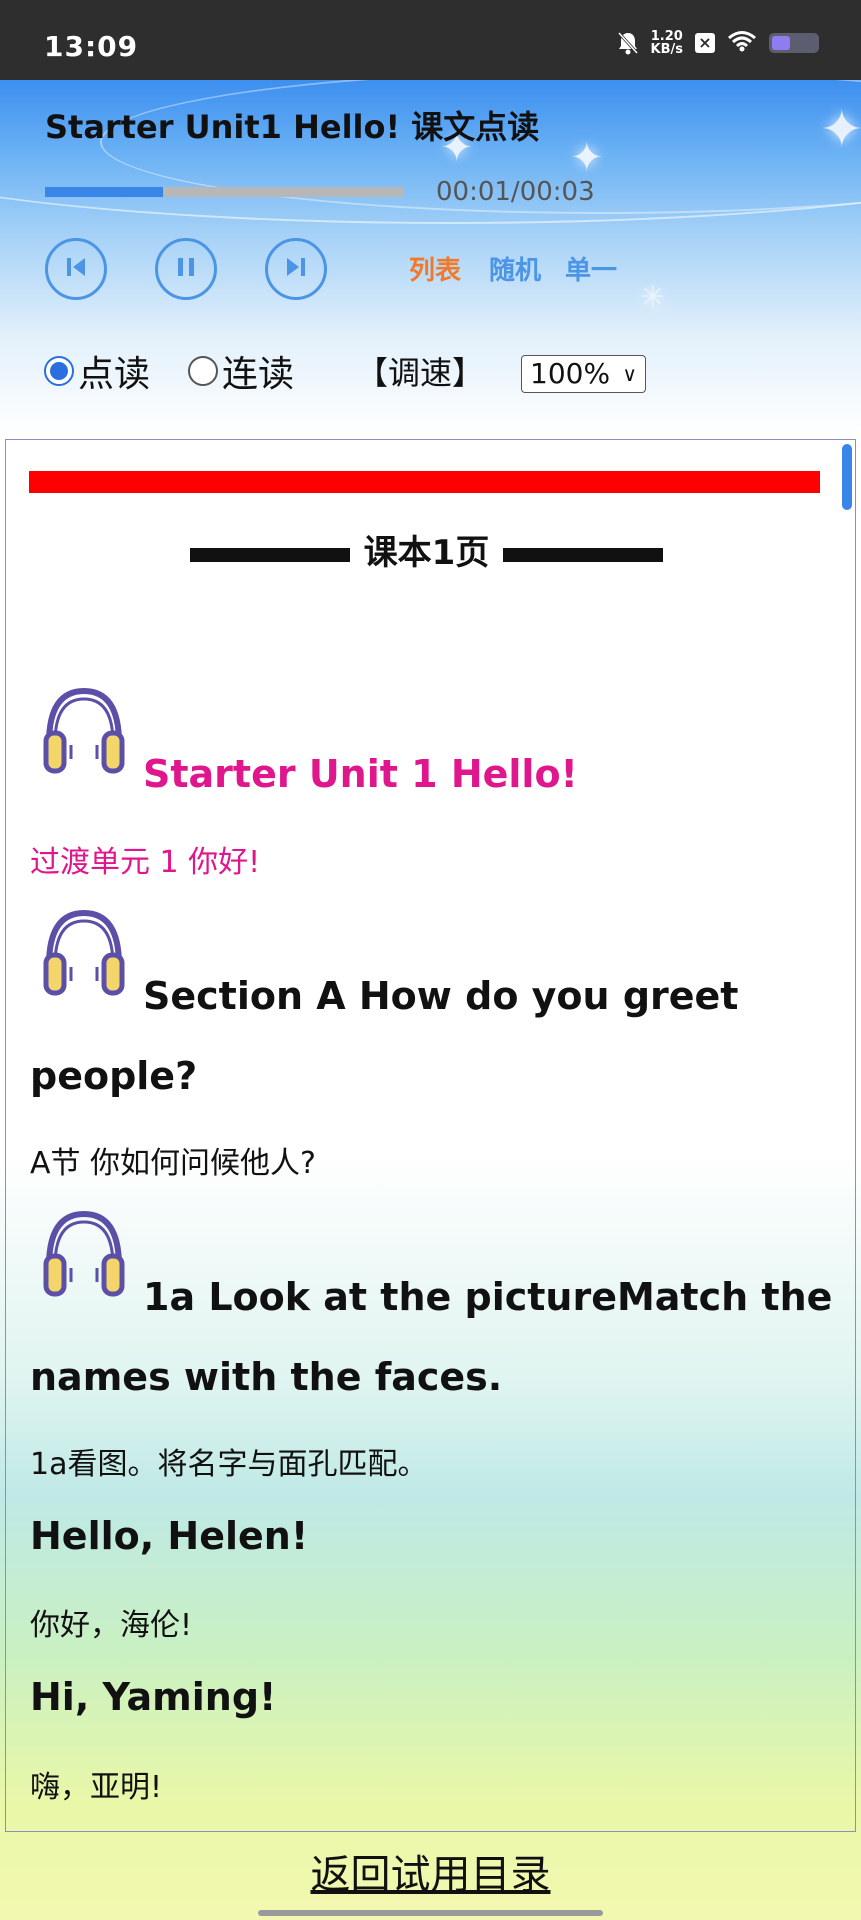 The image size is (861, 1920). Describe the element at coordinates (229, 1464) in the screenshot. I see `exercise-1a-cn: 1a看图。将名字与面孔匹配。` at that location.